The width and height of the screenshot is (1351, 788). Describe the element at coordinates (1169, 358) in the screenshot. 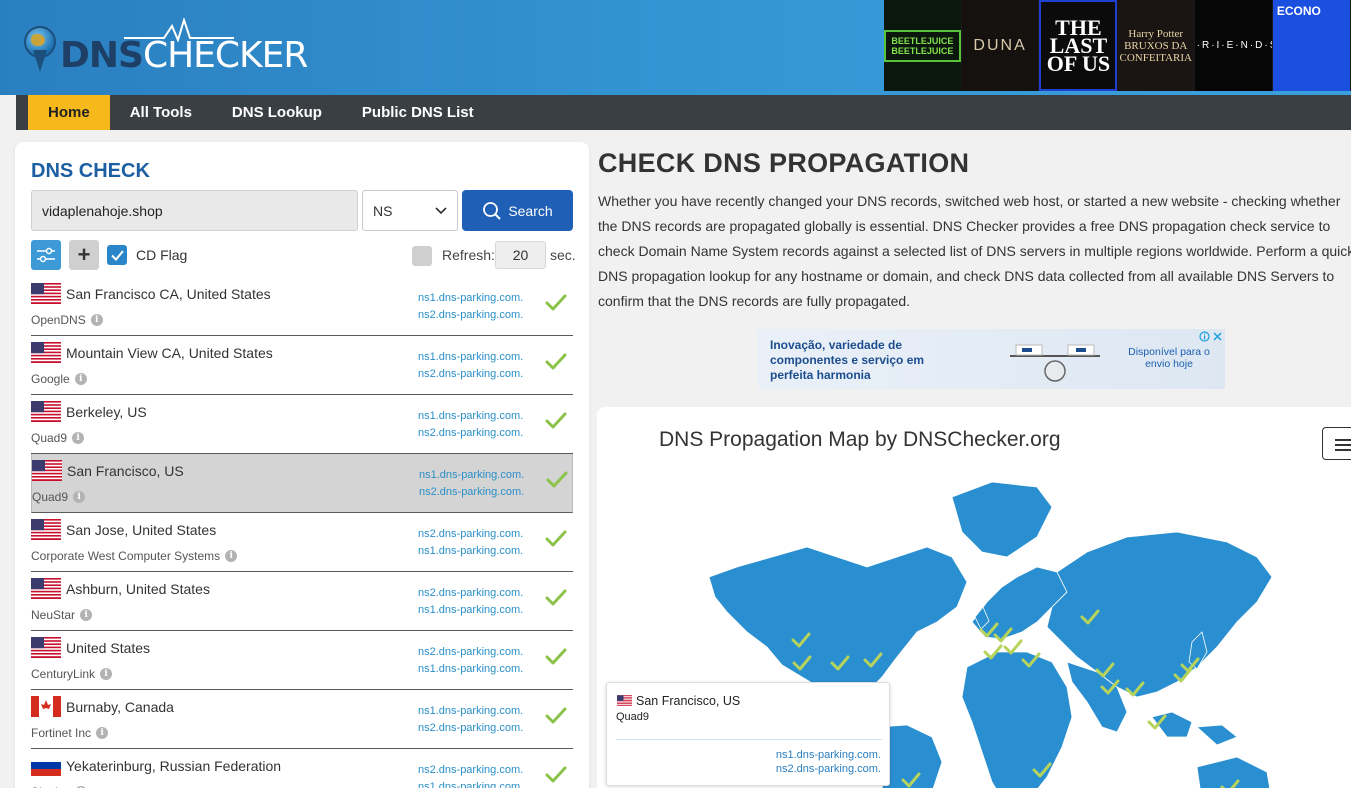

I see `ad-banner-right-text: Disponível para o envio hoje` at that location.